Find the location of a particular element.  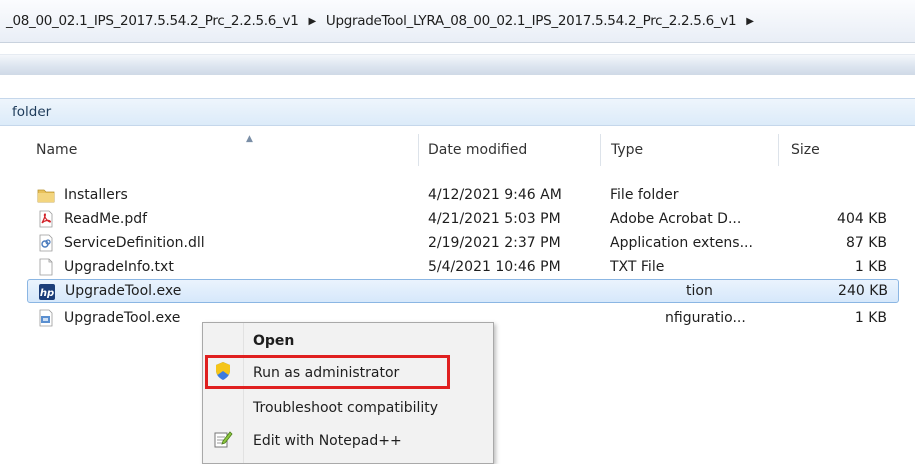

file-type: tion is located at coordinates (699, 291).